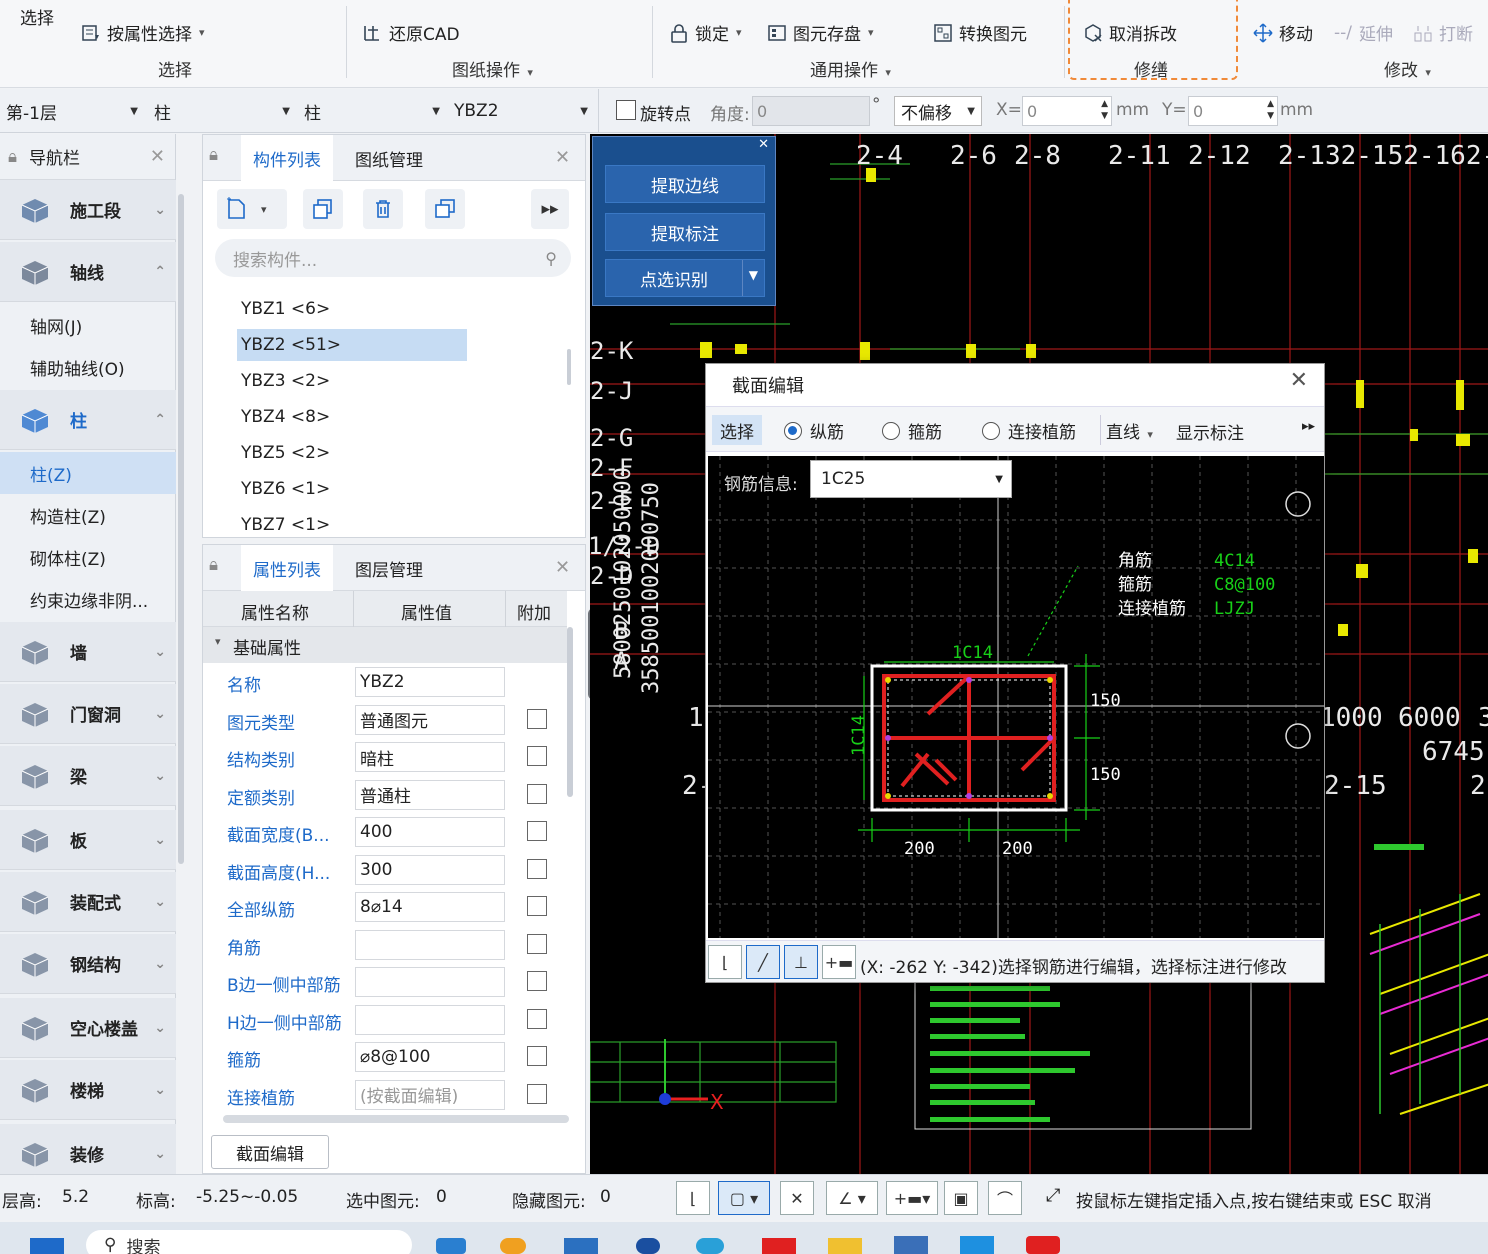 This screenshot has width=1488, height=1254. Describe the element at coordinates (430, 907) in the screenshot. I see `property-value: 8⌀14` at that location.